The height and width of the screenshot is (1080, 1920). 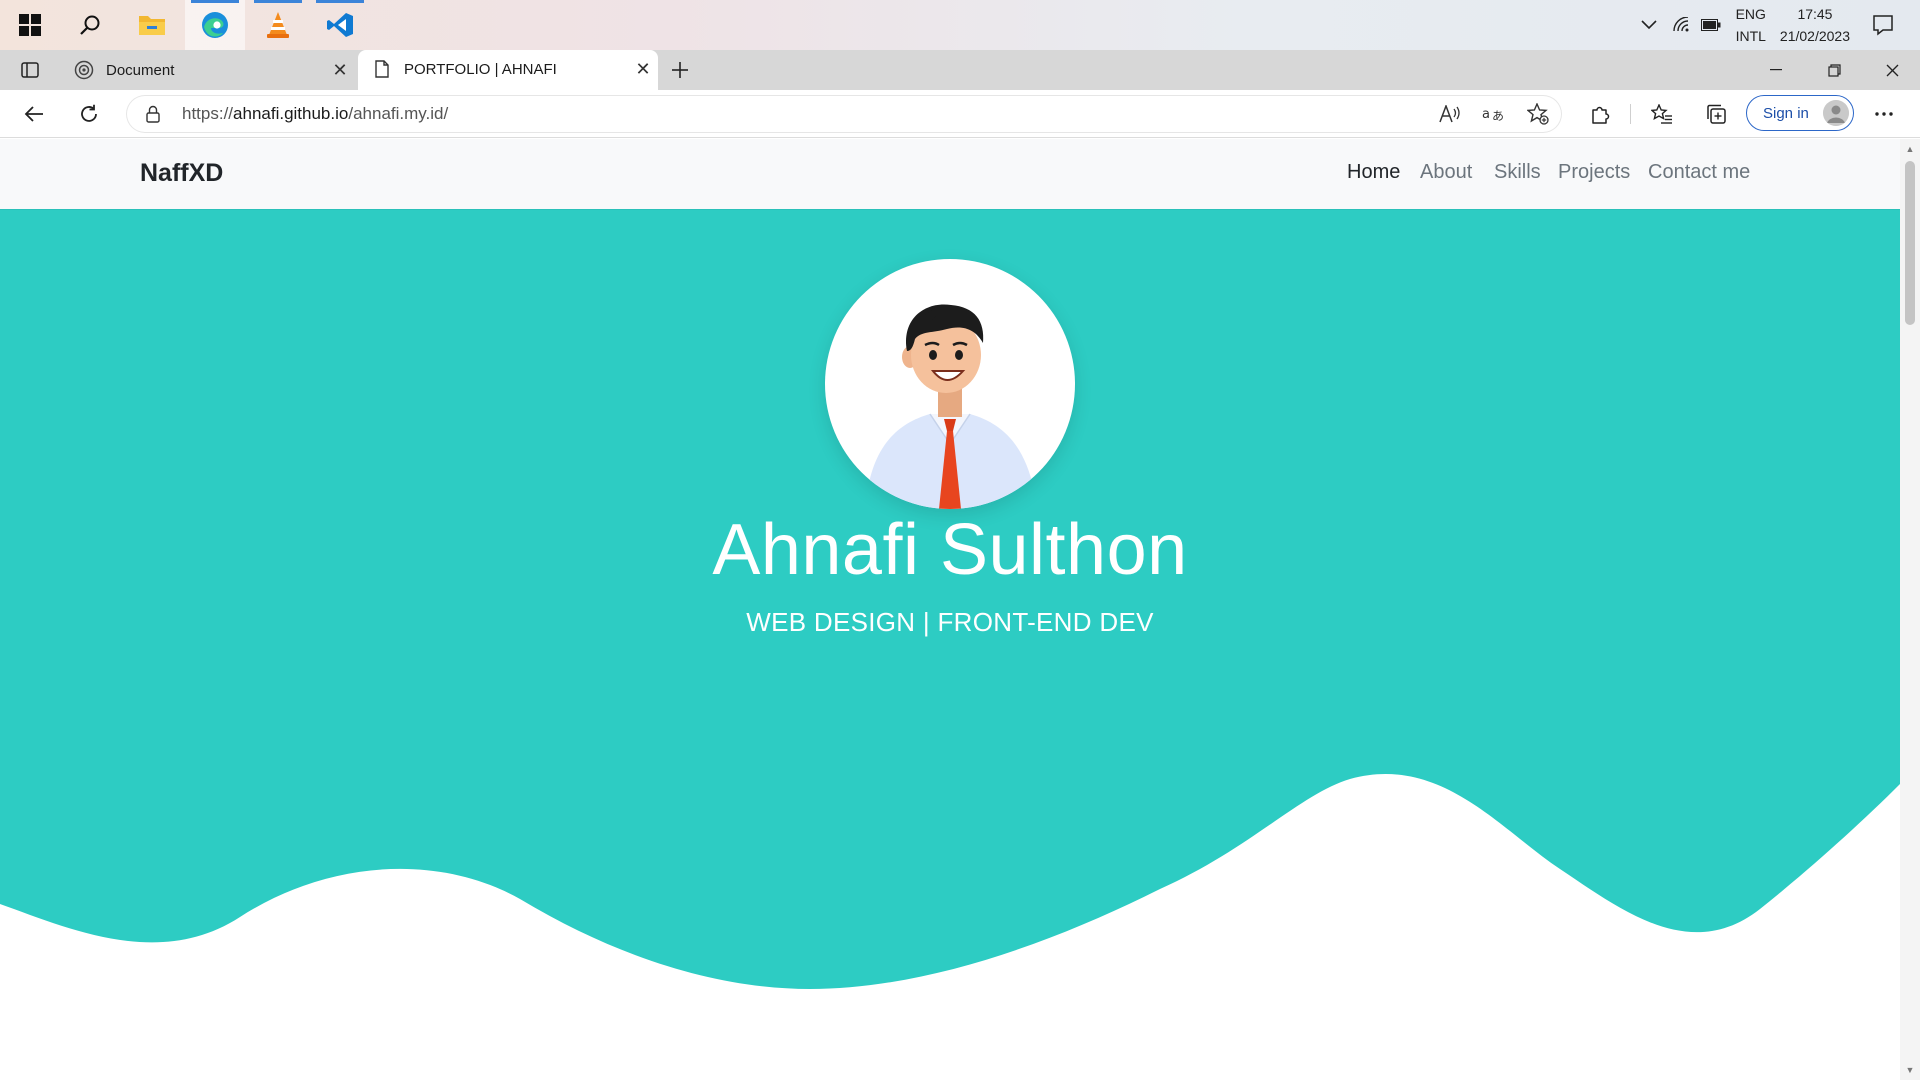 What do you see at coordinates (382, 69) in the screenshot?
I see `page-icon` at bounding box center [382, 69].